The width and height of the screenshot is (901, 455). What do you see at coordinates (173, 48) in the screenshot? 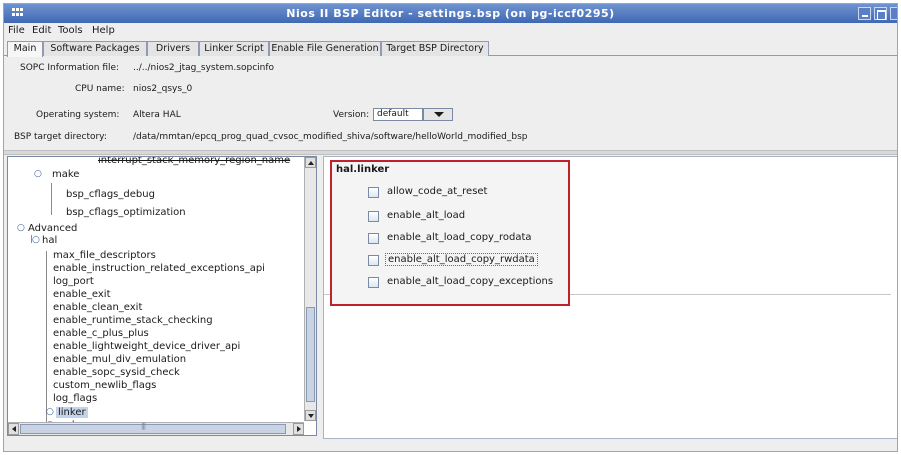
I see `tab-drivers: Drivers` at bounding box center [173, 48].